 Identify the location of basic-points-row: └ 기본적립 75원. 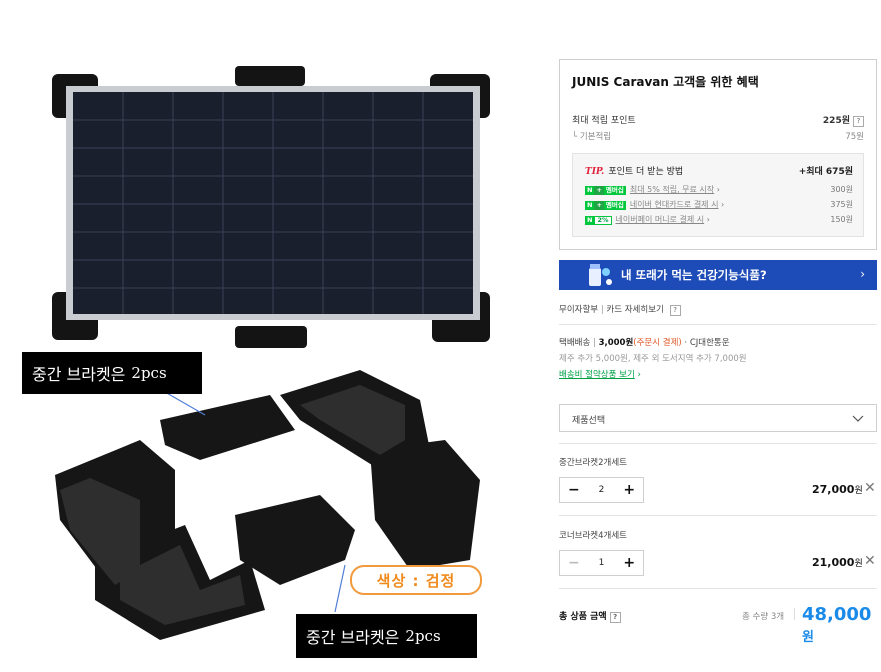
(718, 137).